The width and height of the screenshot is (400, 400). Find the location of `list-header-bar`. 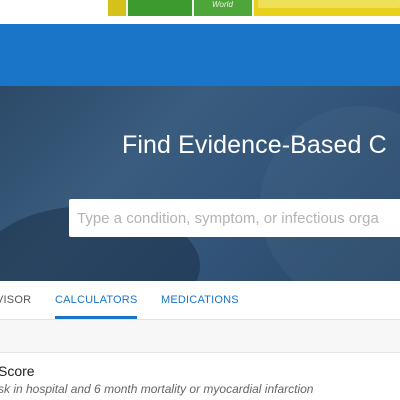

list-header-bar is located at coordinates (200, 336).